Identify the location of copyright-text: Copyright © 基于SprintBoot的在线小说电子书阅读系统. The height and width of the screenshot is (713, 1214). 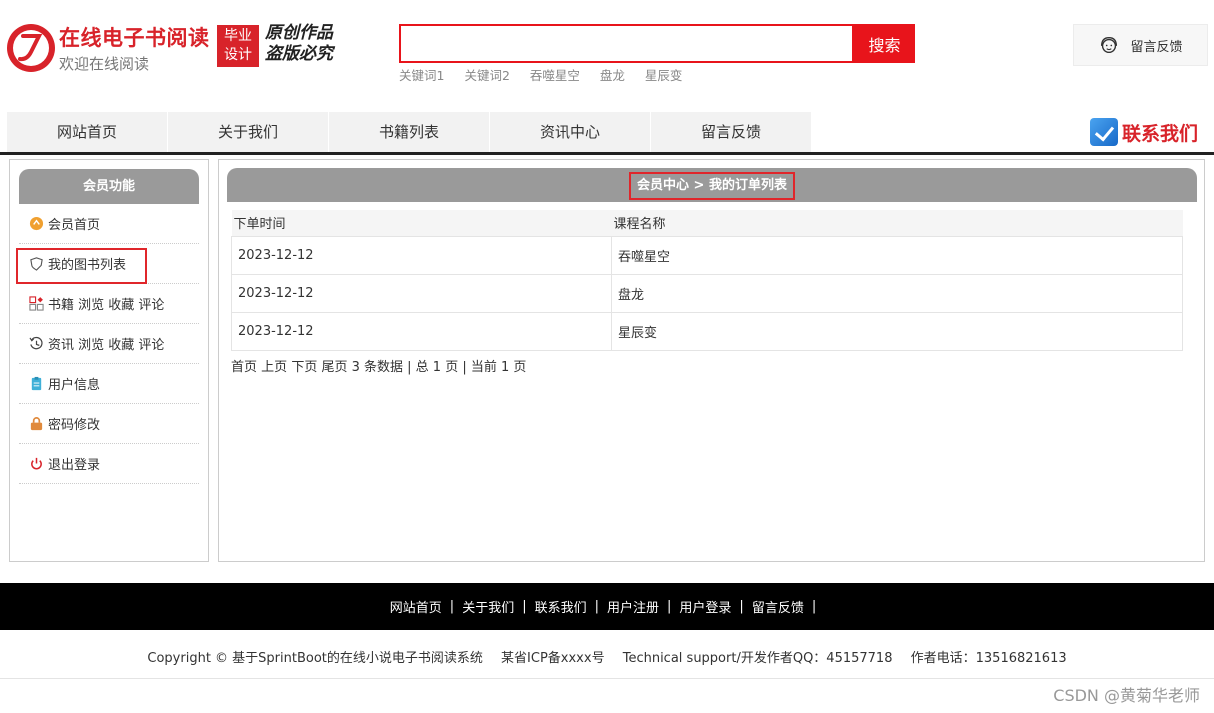
(315, 658).